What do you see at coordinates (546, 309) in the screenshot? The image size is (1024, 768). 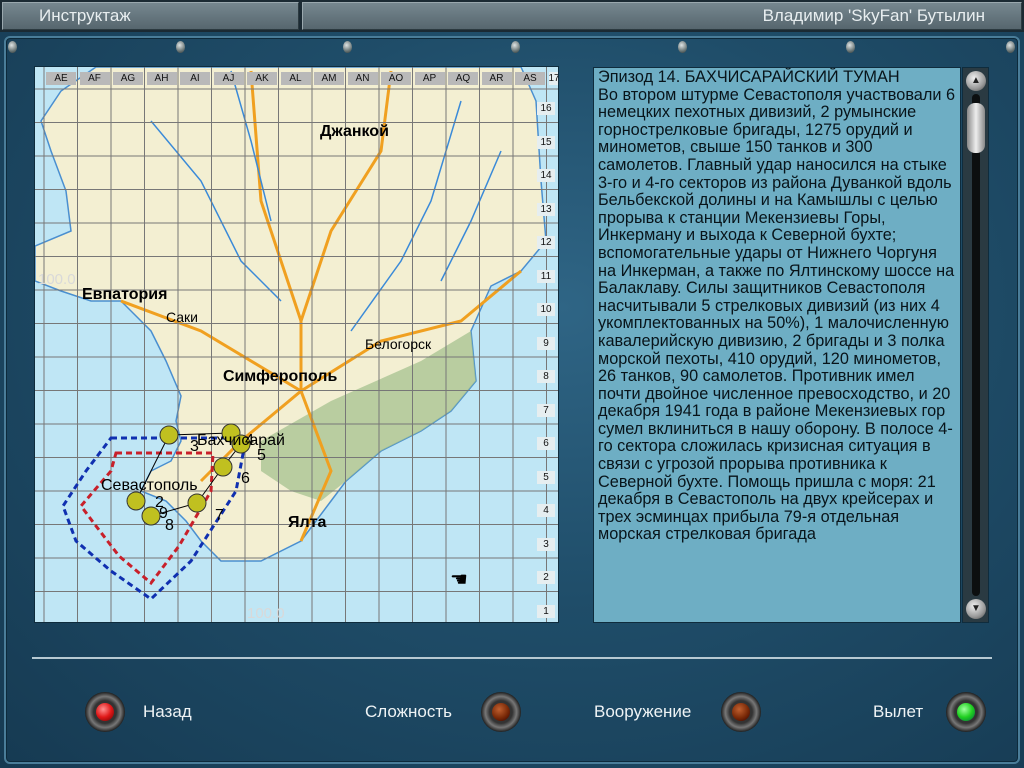 I see `grid-row-label: 10` at bounding box center [546, 309].